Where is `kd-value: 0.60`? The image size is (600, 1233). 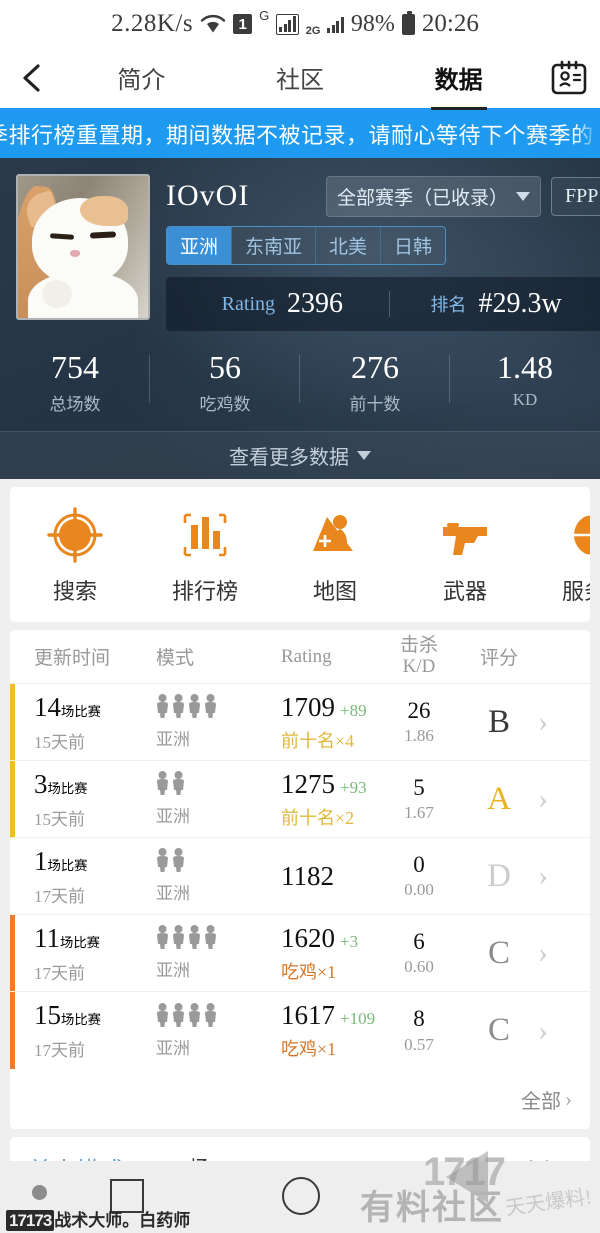 kd-value: 0.60 is located at coordinates (419, 967).